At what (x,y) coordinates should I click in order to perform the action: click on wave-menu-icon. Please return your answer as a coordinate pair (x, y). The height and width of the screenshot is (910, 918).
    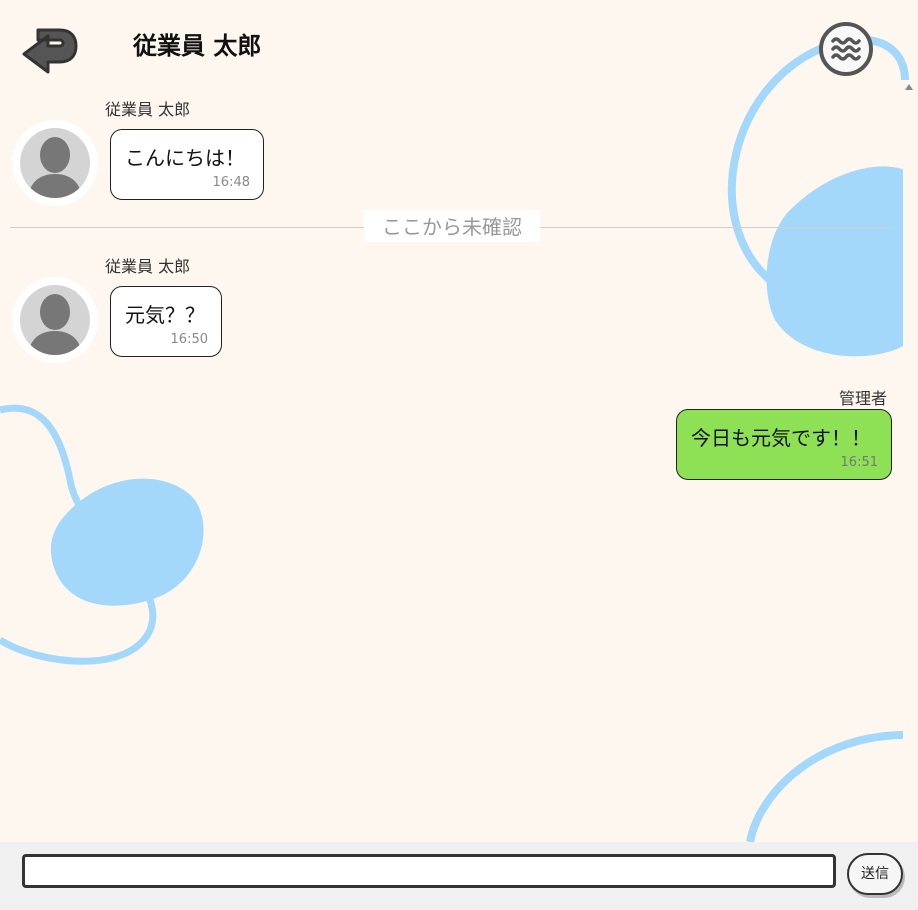
    Looking at the image, I should click on (846, 49).